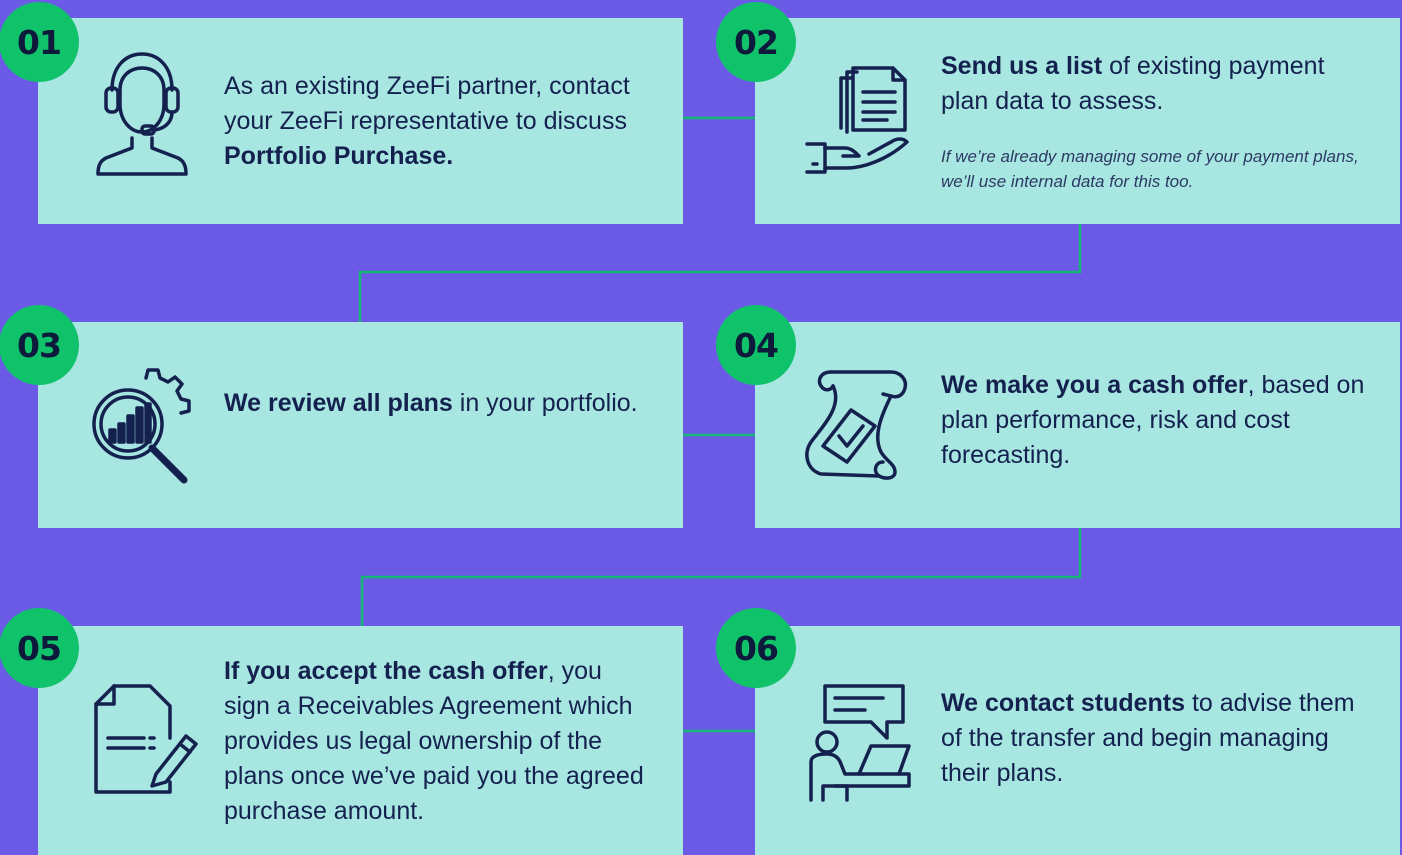 Image resolution: width=1402 pixels, height=855 pixels. I want to click on person-laptop-chat-icon, so click(861, 742).